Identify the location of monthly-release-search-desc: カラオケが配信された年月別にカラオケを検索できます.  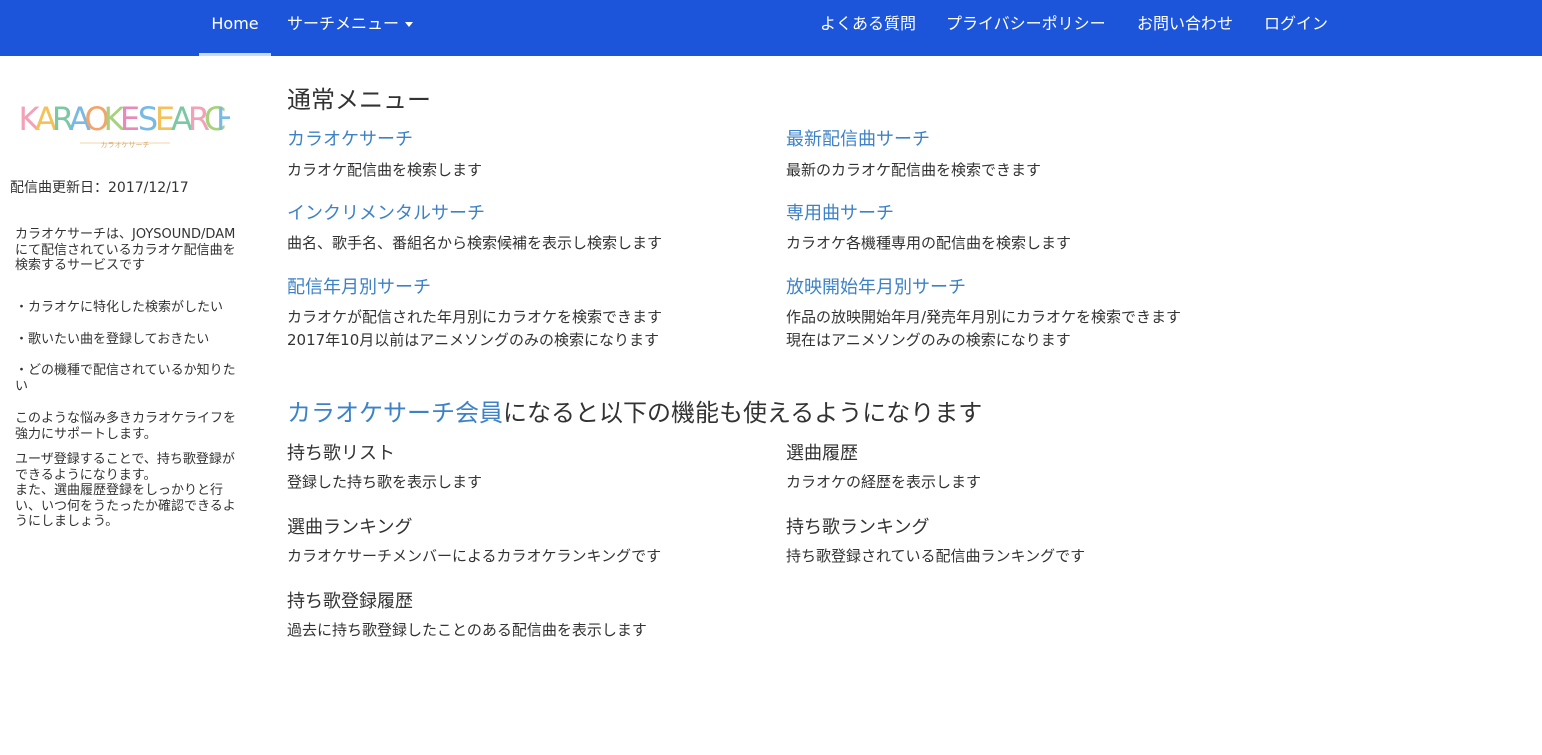
(475, 317).